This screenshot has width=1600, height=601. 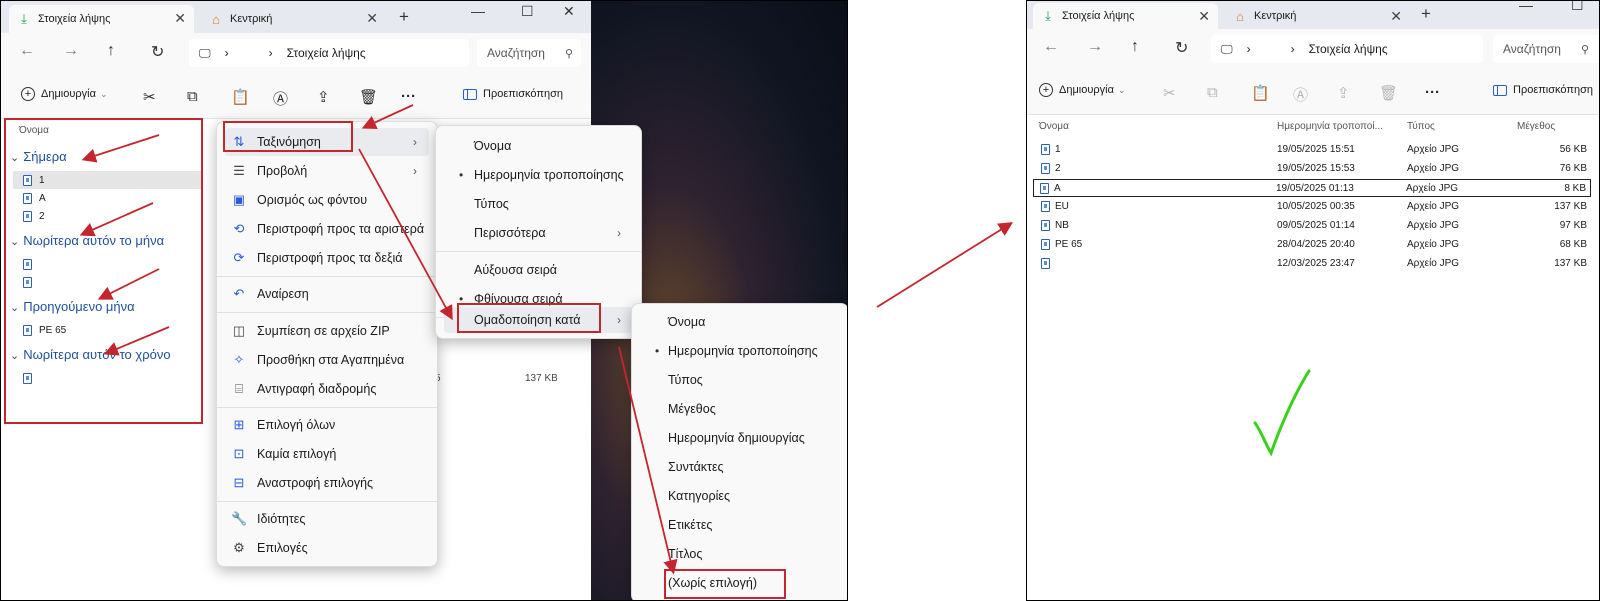 I want to click on group-by-categories: Κατηγορίες, so click(x=740, y=496).